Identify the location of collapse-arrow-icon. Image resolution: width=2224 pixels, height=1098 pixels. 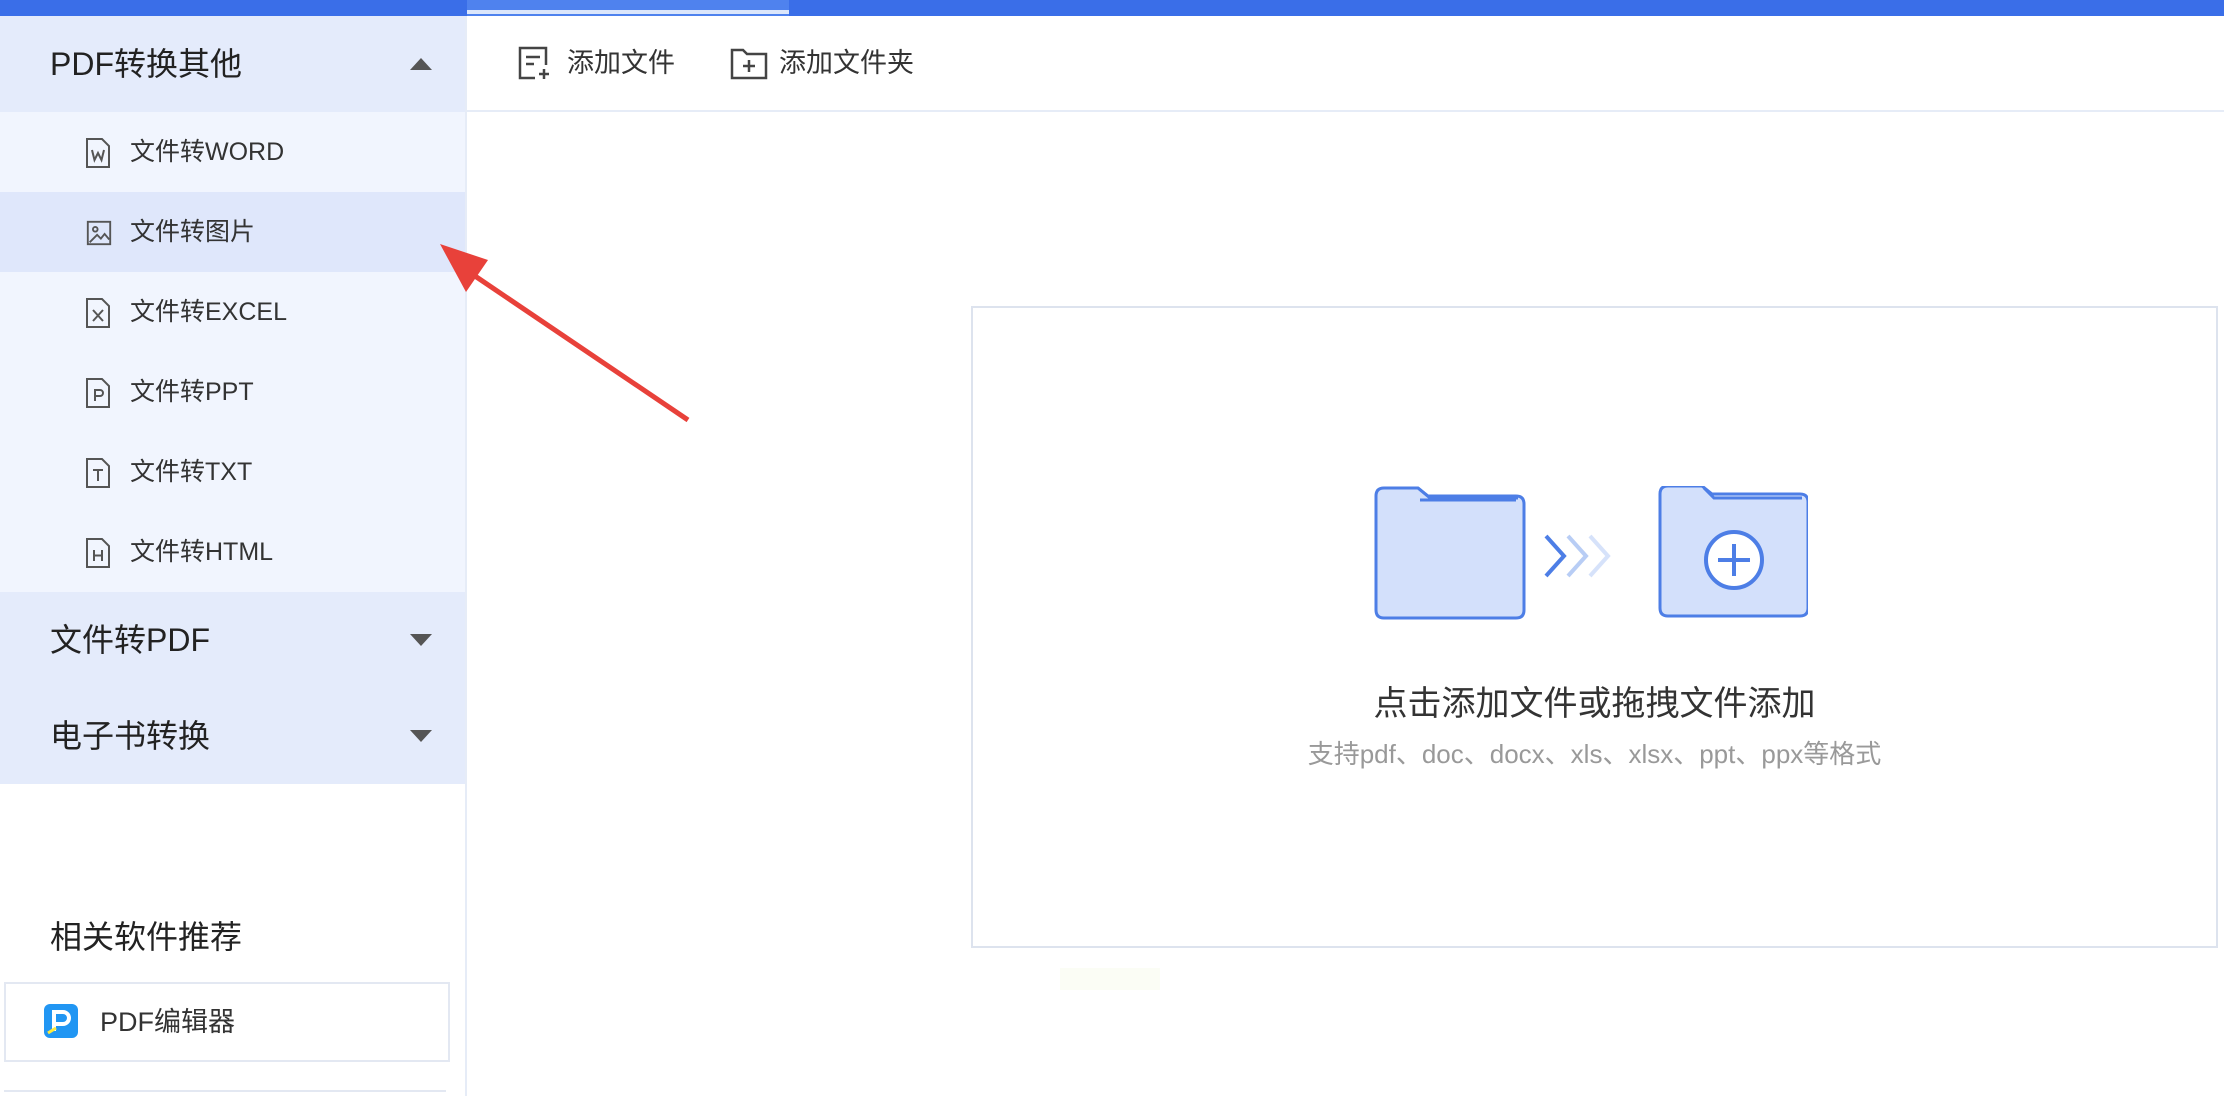
(421, 64).